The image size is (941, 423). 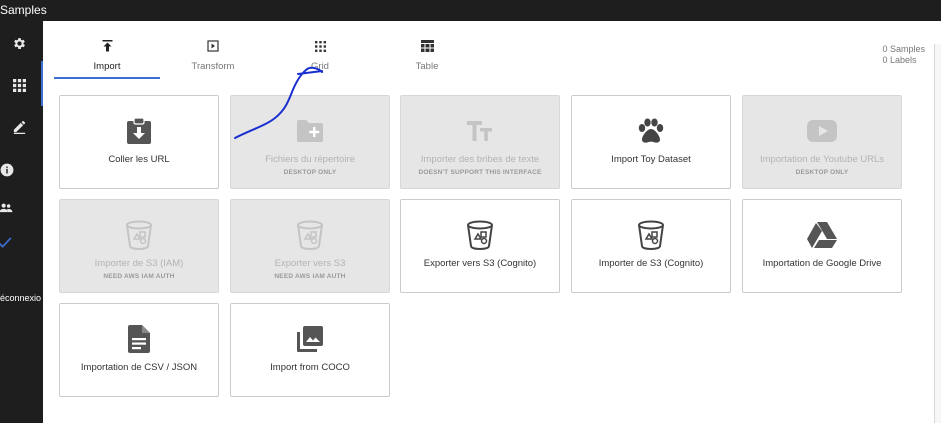 I want to click on card-export-s3: Exporter vers S3 NEED AWS IAM AUTH, so click(x=310, y=246).